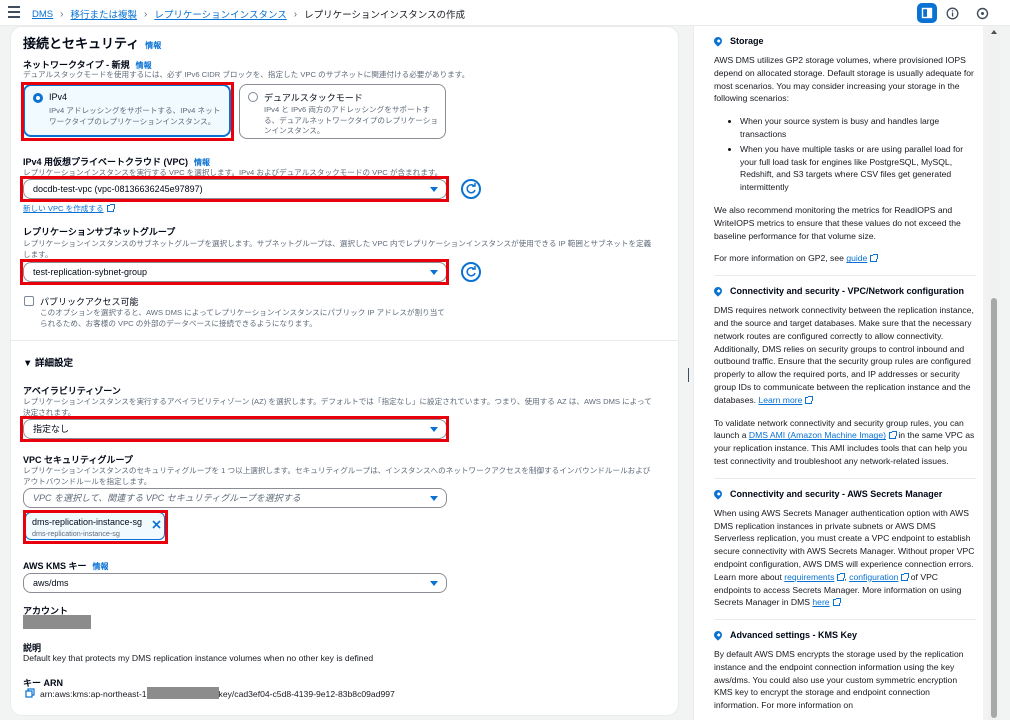  What do you see at coordinates (30, 693) in the screenshot?
I see `copy-icon` at bounding box center [30, 693].